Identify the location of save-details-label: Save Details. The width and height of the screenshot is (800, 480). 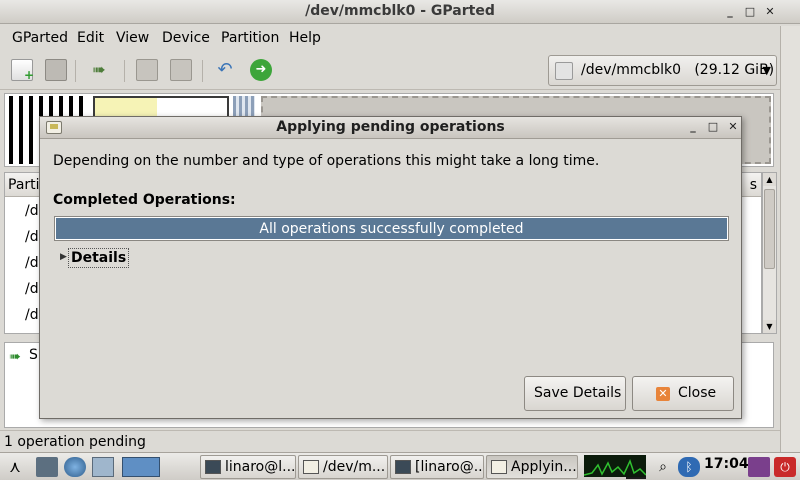
(578, 393).